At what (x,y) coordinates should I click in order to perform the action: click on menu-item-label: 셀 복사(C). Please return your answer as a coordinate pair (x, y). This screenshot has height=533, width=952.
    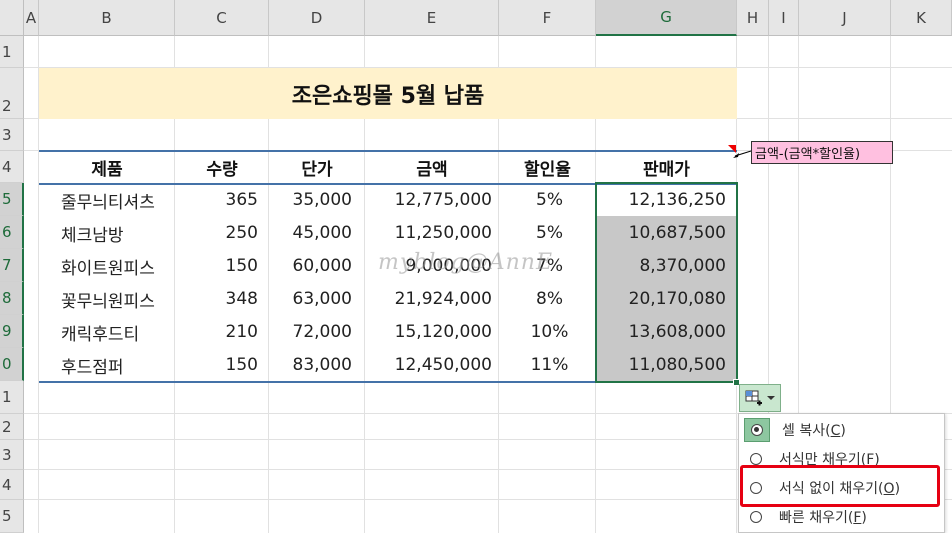
    Looking at the image, I should click on (814, 431).